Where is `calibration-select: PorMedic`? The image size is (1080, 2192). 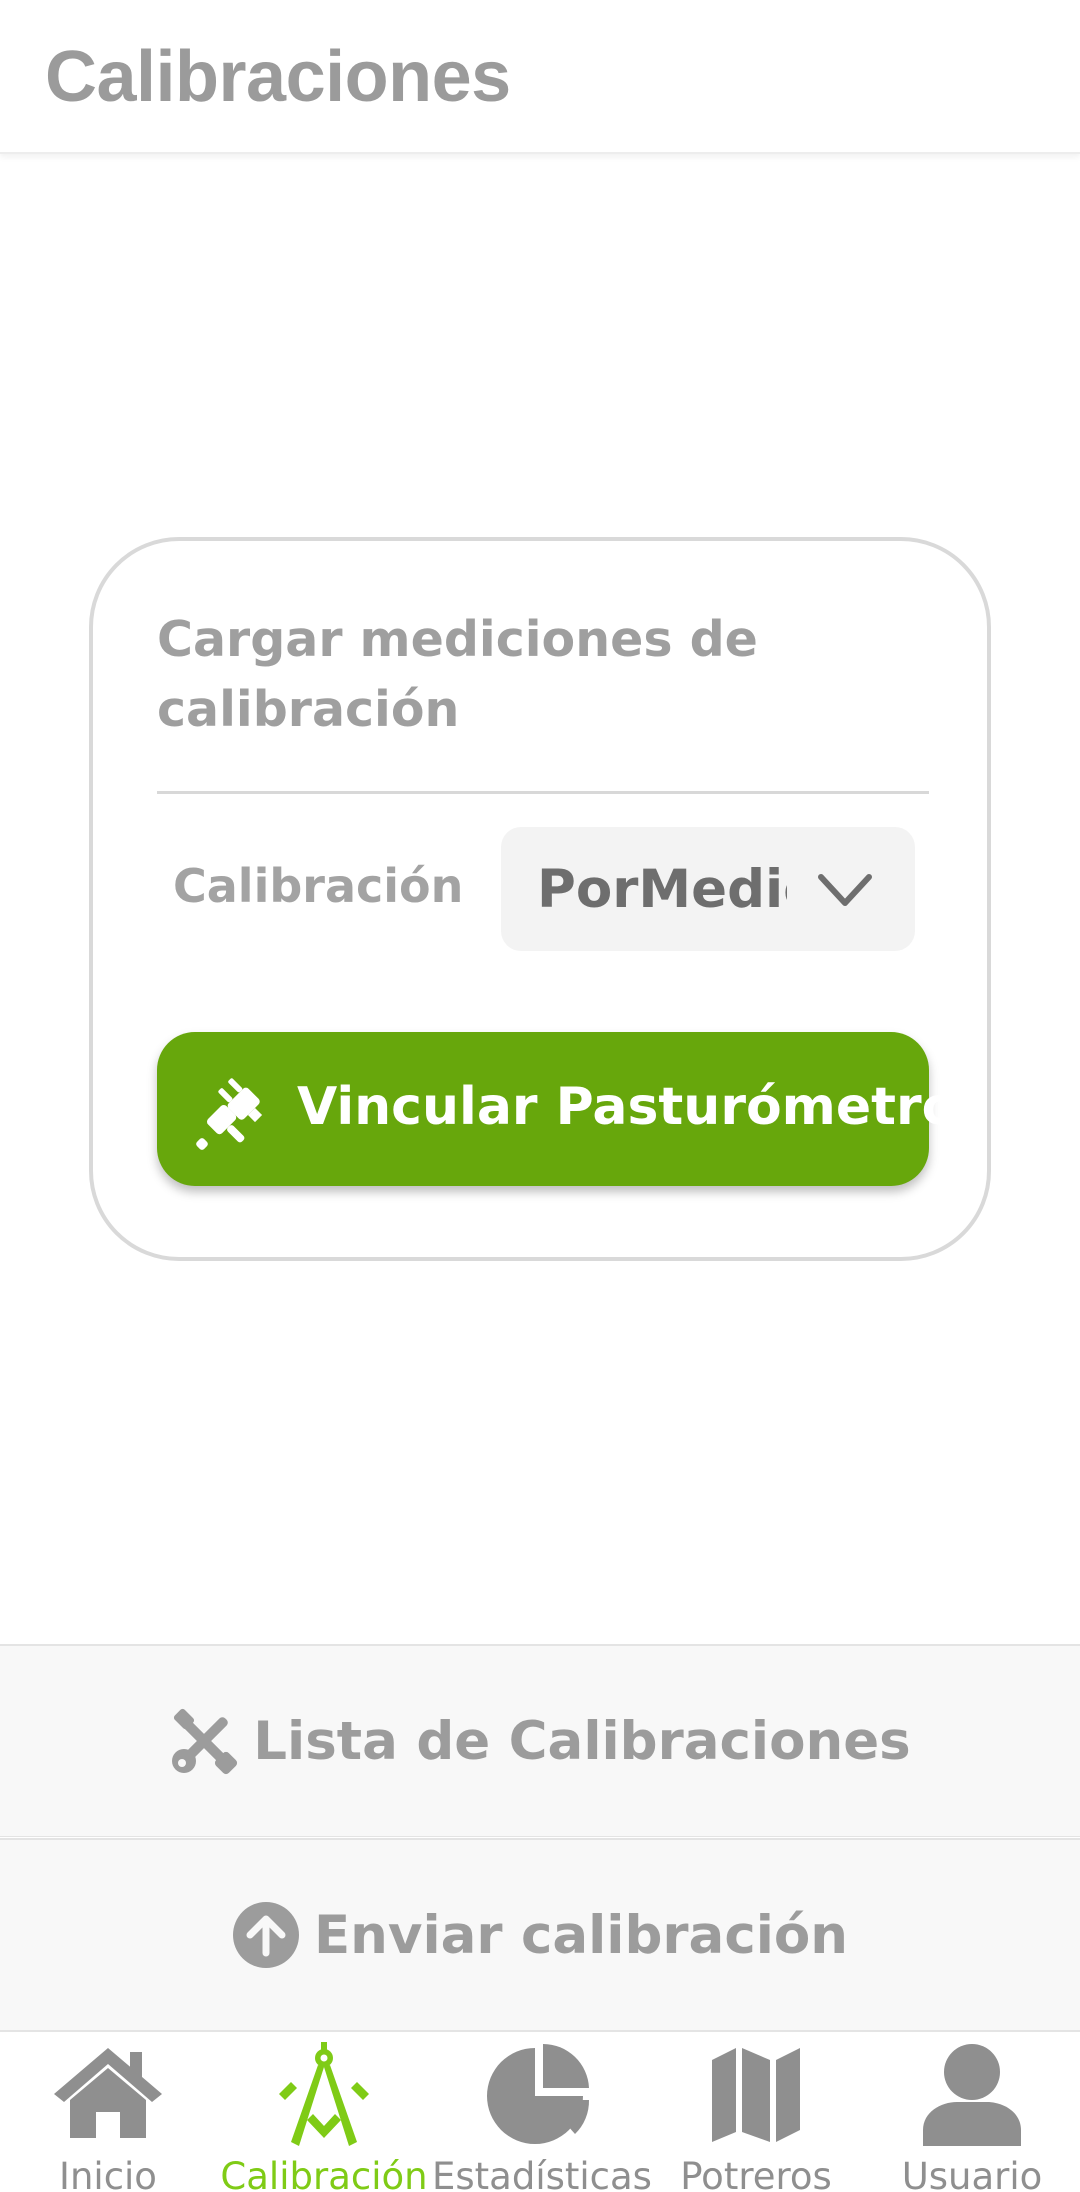
calibration-select: PorMedic is located at coordinates (708, 889).